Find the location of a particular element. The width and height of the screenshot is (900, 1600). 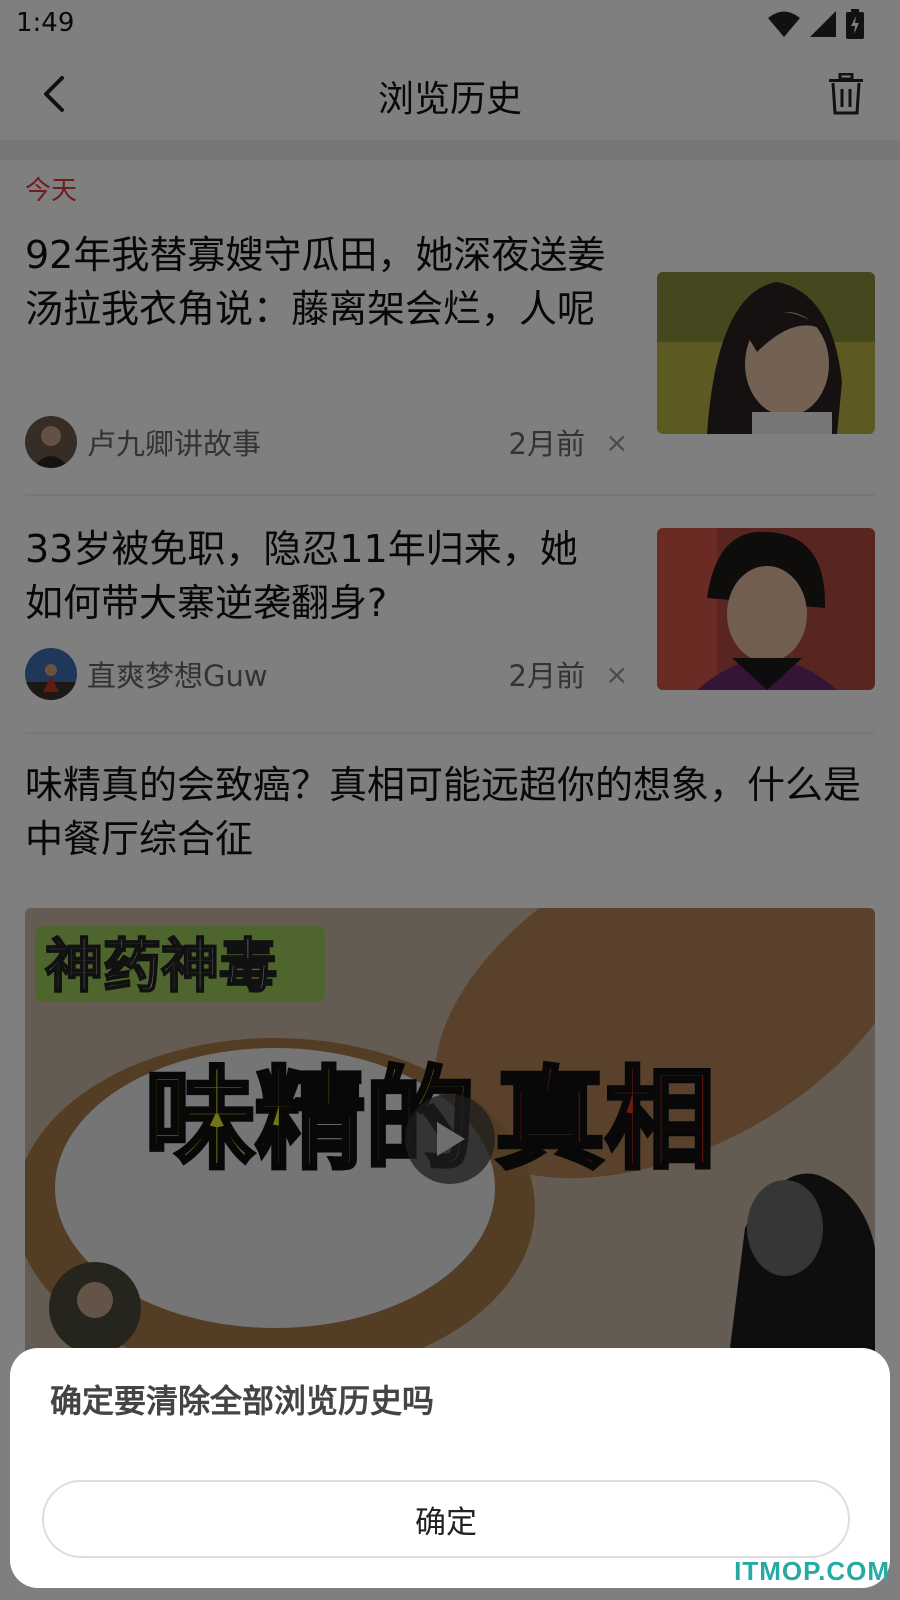

confirm-button: 确定 is located at coordinates (446, 1519).